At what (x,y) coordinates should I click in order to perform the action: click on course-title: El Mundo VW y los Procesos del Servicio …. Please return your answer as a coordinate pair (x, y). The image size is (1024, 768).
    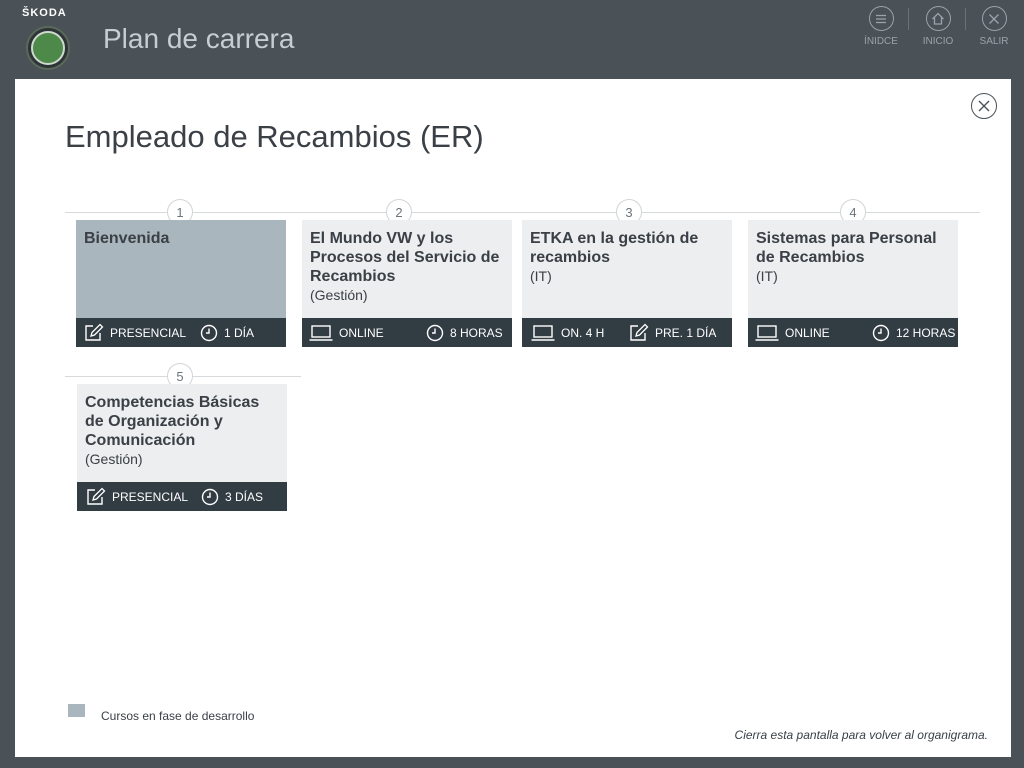
    Looking at the image, I should click on (405, 257).